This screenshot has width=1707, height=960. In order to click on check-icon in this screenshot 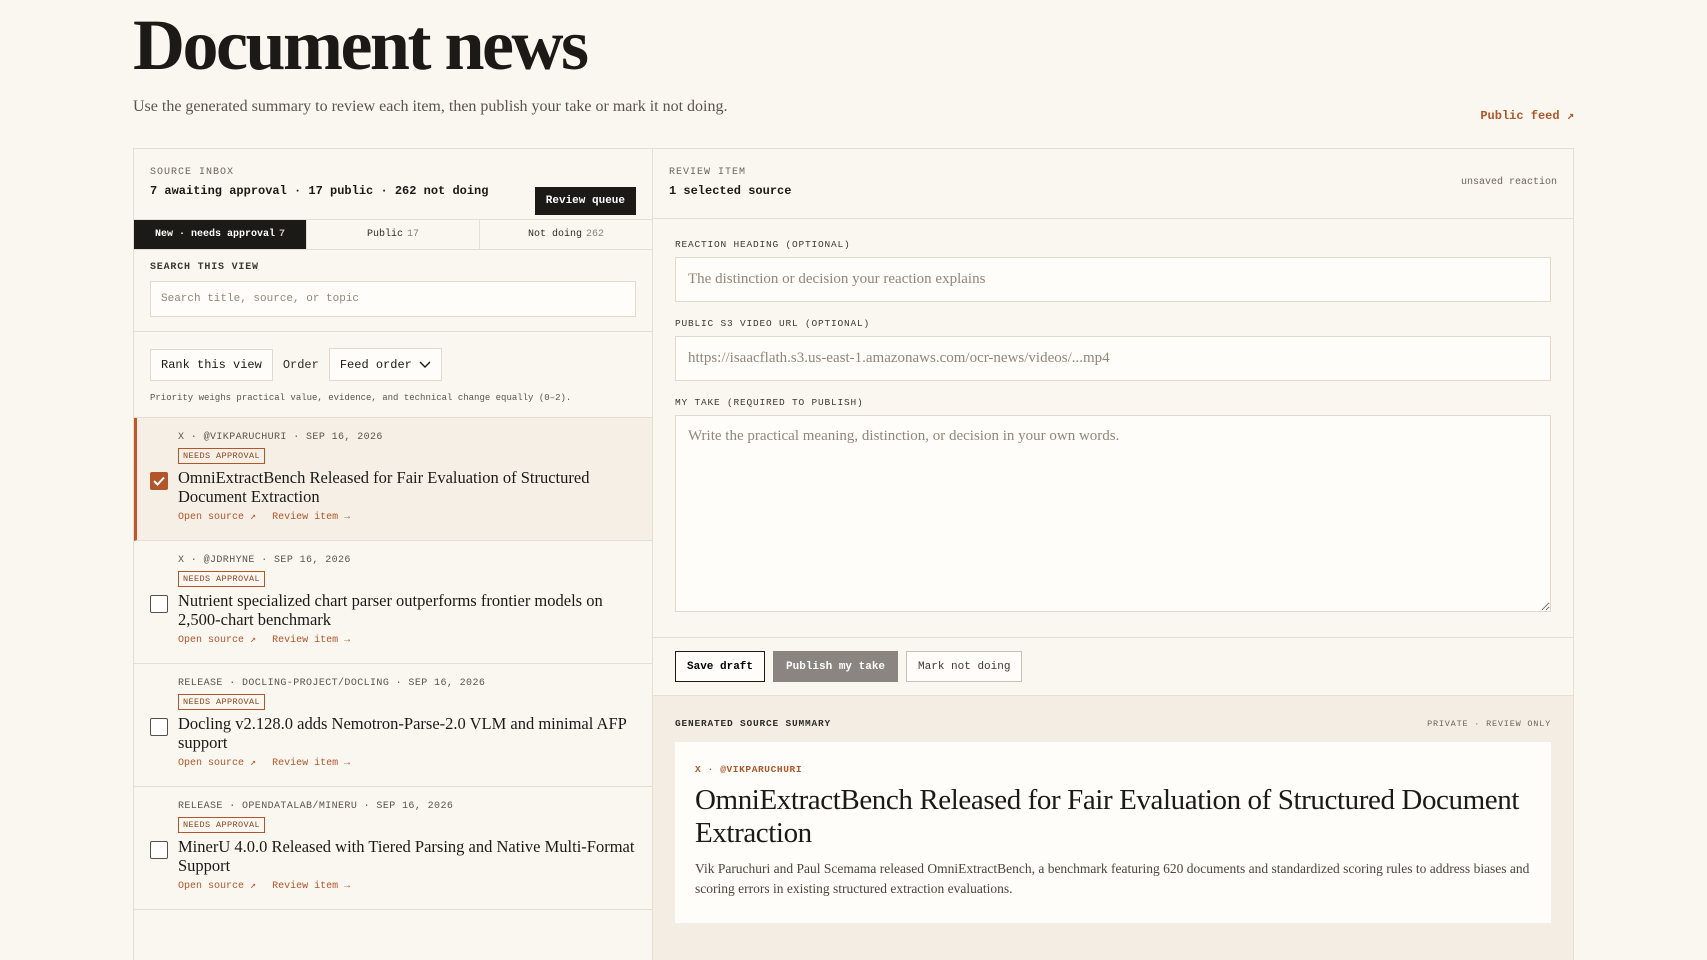, I will do `click(159, 481)`.